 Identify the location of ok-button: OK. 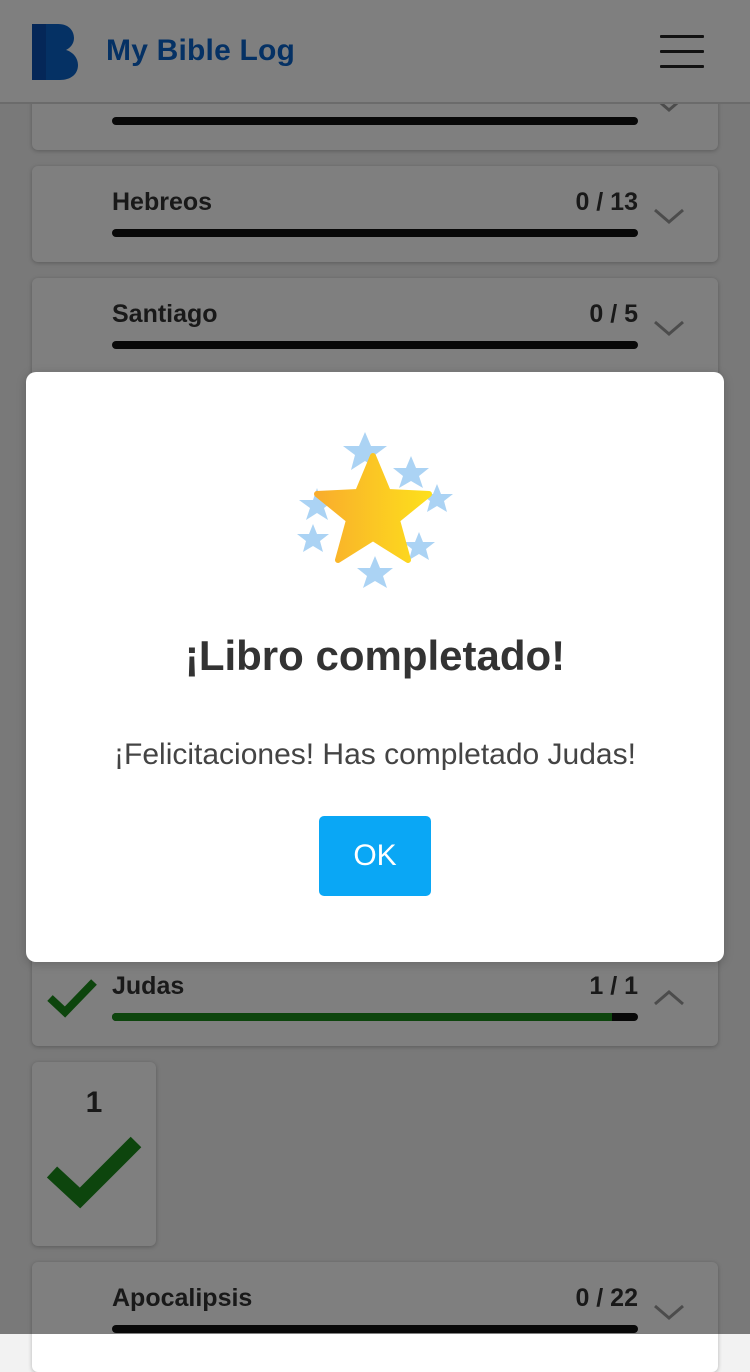
(375, 856).